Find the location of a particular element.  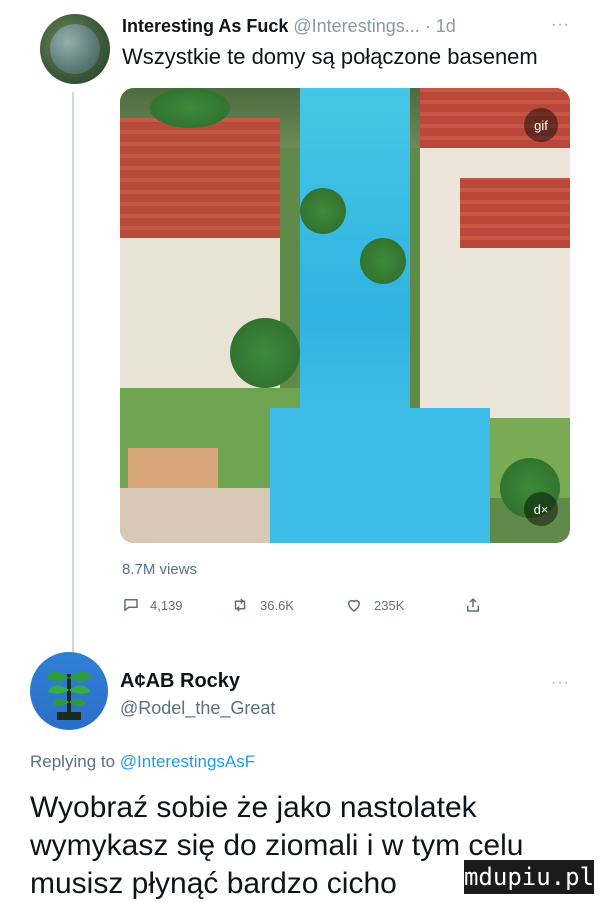

plant-icon is located at coordinates (69, 695).